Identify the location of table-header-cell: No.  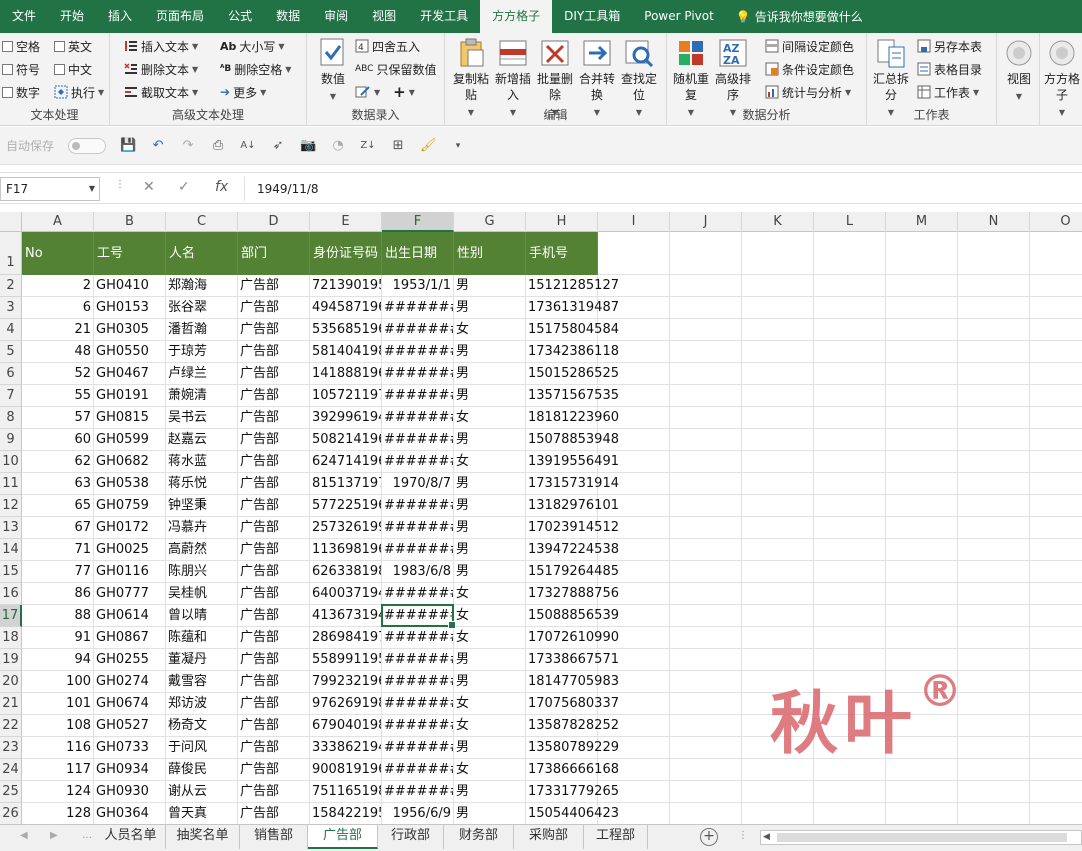
(58, 253).